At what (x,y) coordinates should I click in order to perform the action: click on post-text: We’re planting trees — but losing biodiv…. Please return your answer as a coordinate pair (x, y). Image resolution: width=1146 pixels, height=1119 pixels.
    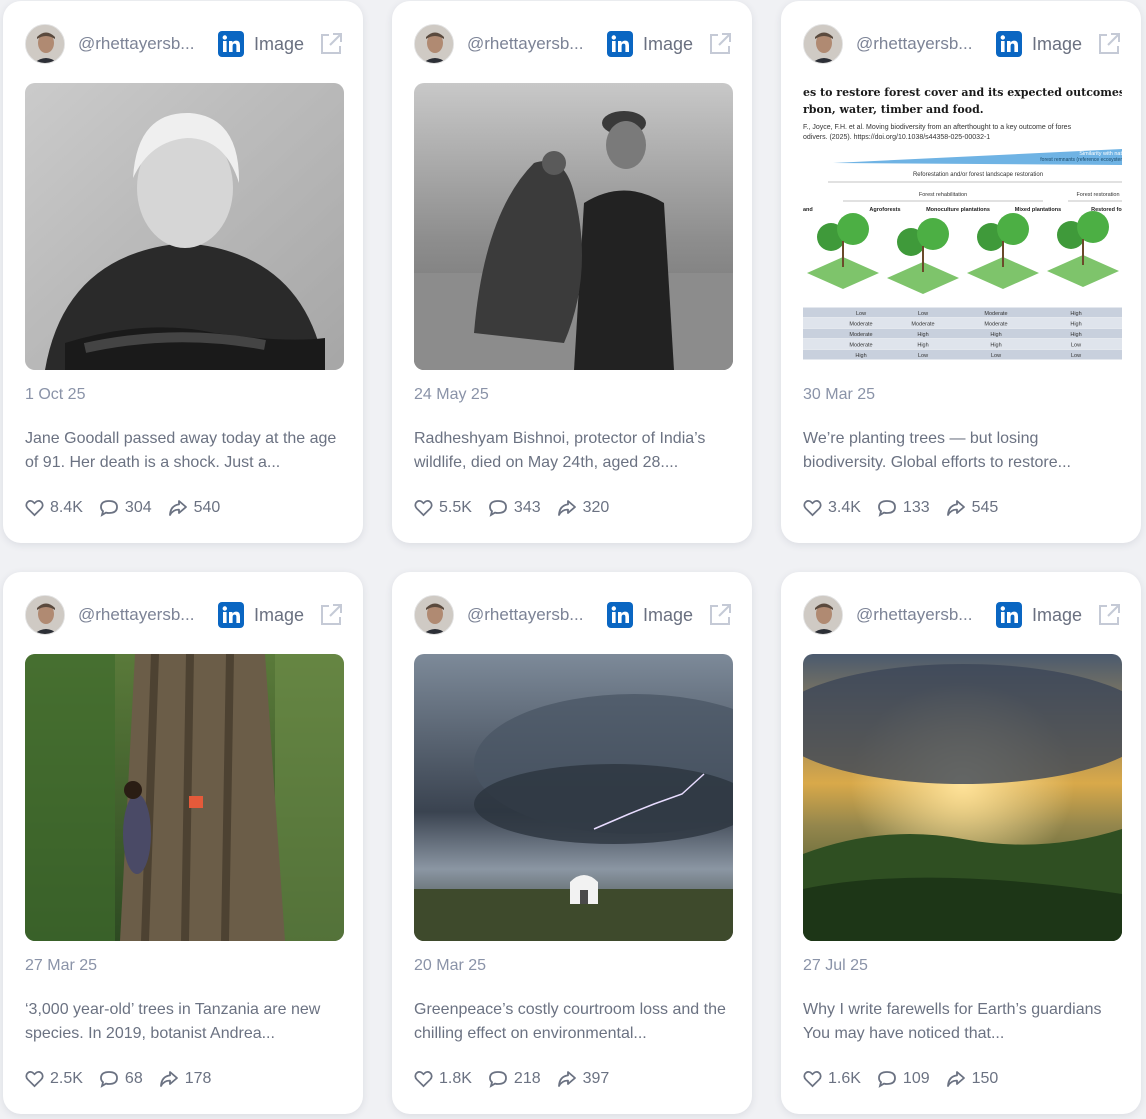
    Looking at the image, I should click on (964, 451).